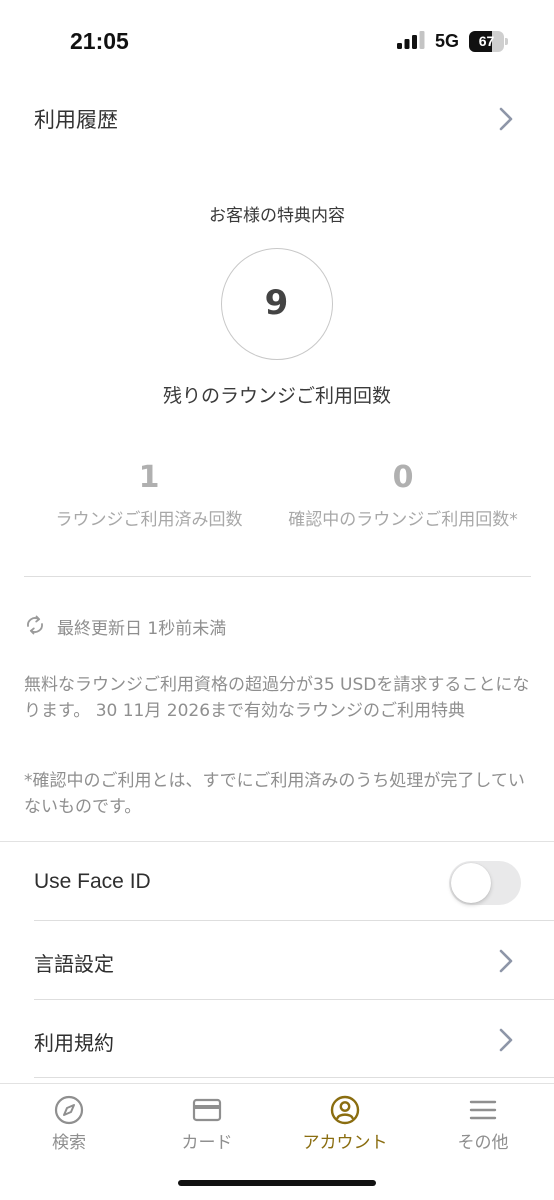 The height and width of the screenshot is (1200, 554). What do you see at coordinates (99, 41) in the screenshot?
I see `status-time: 21:05` at bounding box center [99, 41].